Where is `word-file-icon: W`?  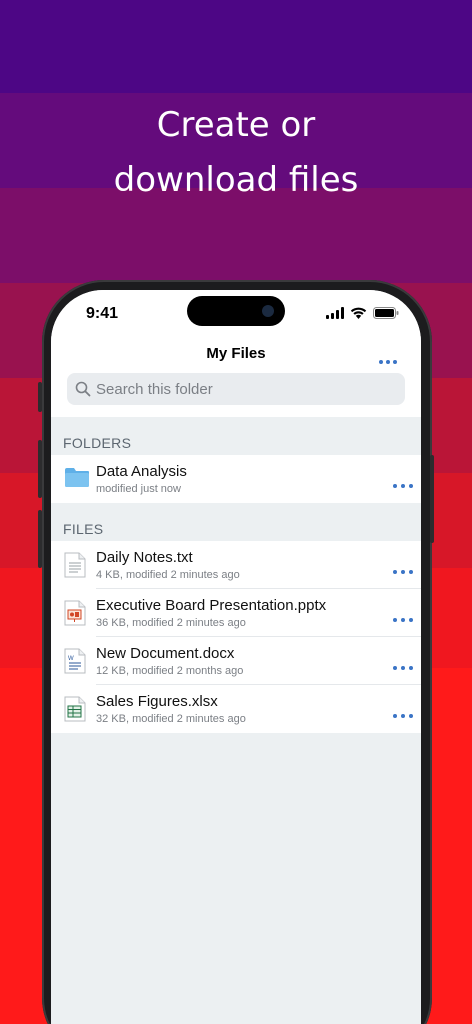
word-file-icon: W is located at coordinates (75, 663).